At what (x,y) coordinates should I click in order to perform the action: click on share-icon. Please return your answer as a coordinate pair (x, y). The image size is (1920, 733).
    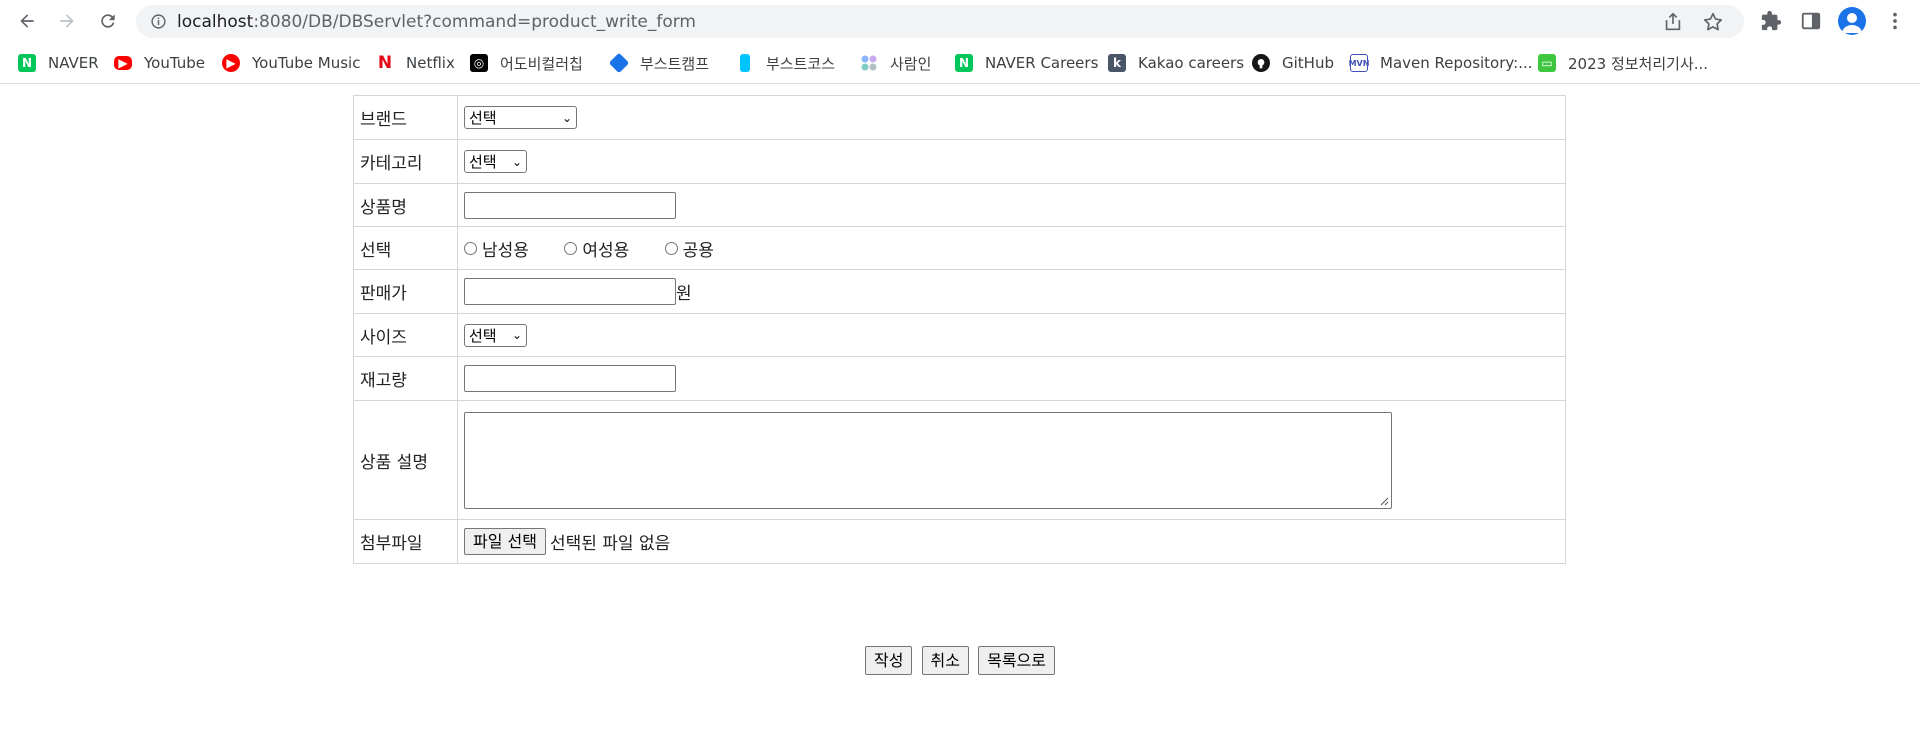
    Looking at the image, I should click on (1673, 22).